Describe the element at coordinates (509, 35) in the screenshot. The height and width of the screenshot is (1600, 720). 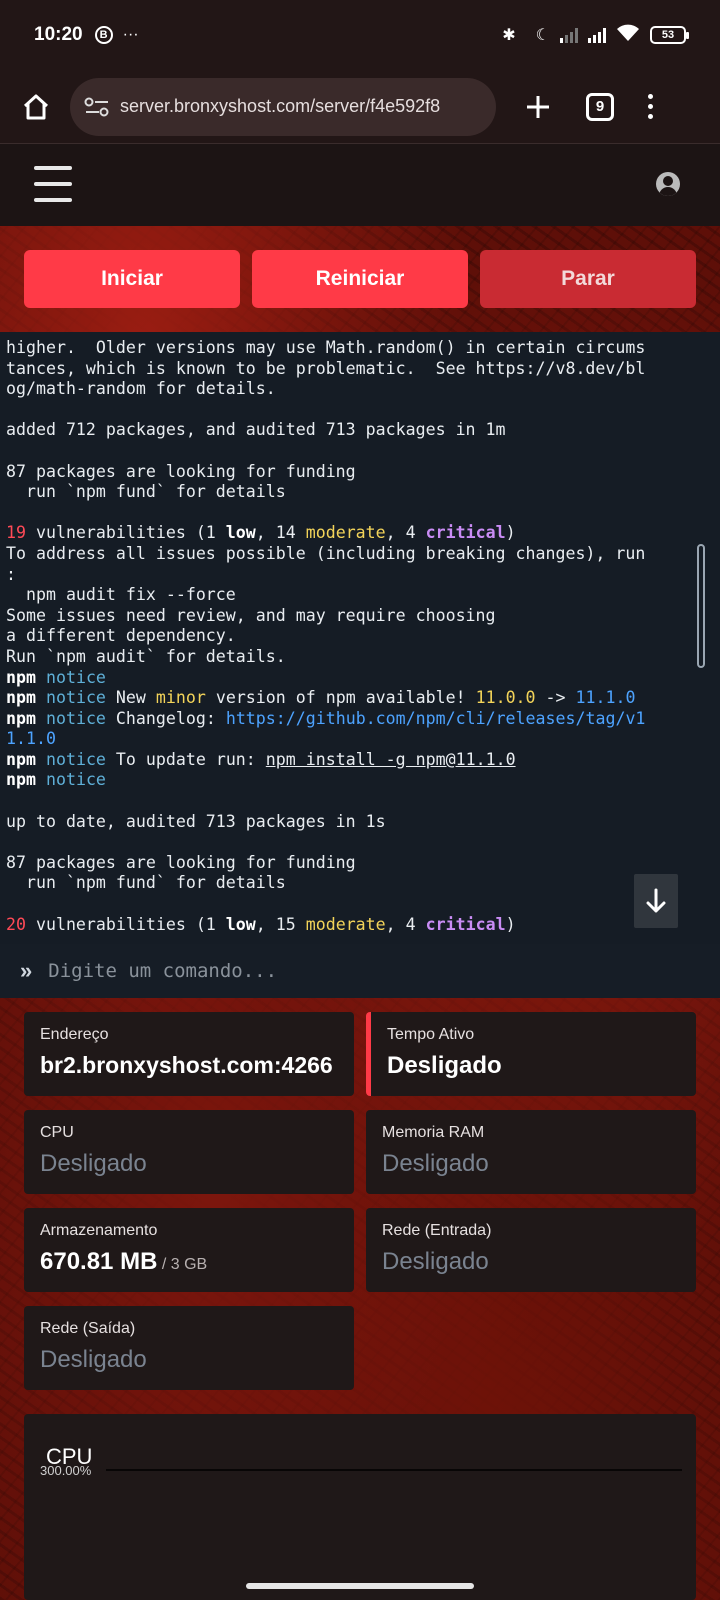
I see `bluetooth-icon: ✱` at that location.